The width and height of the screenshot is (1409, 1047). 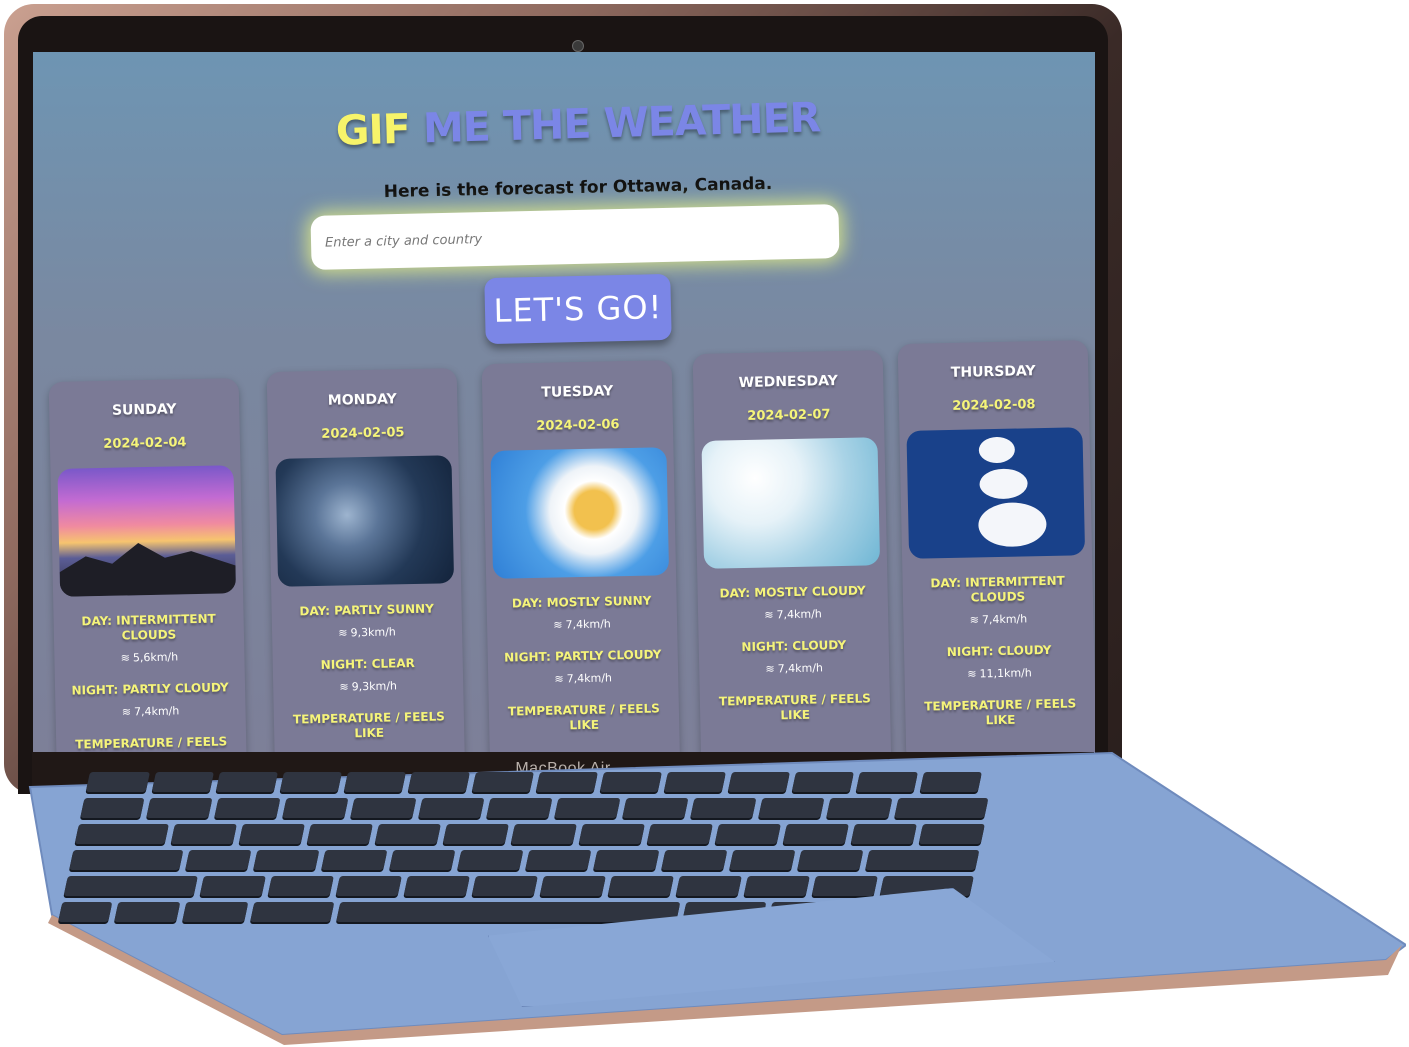 I want to click on card-date: 2024-02-04, so click(x=145, y=443).